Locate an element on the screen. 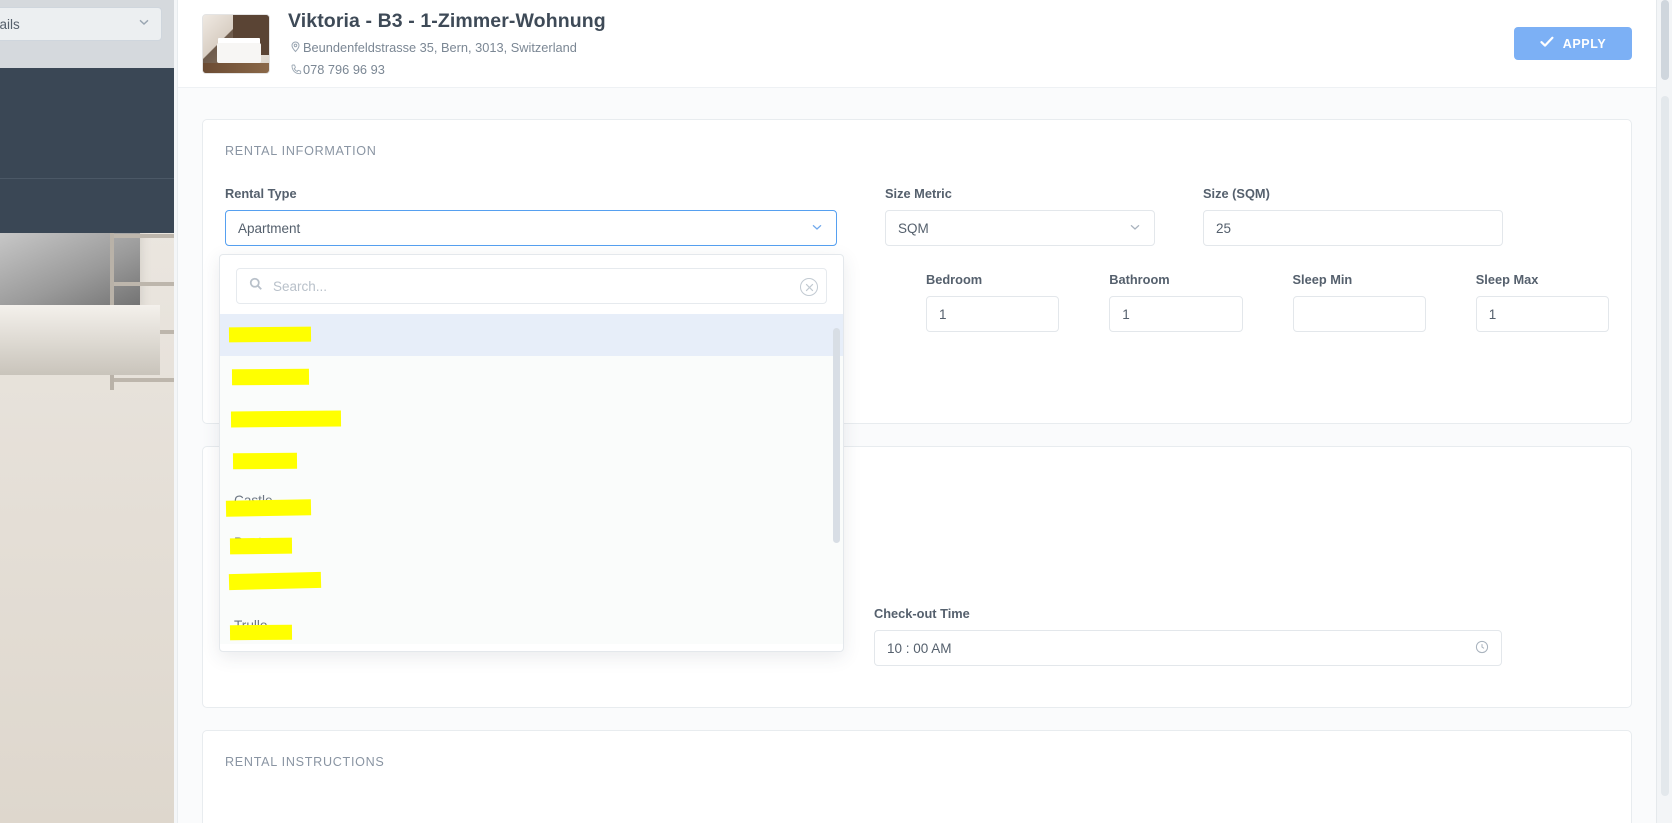  apply-button-label: APPLY is located at coordinates (1584, 43).